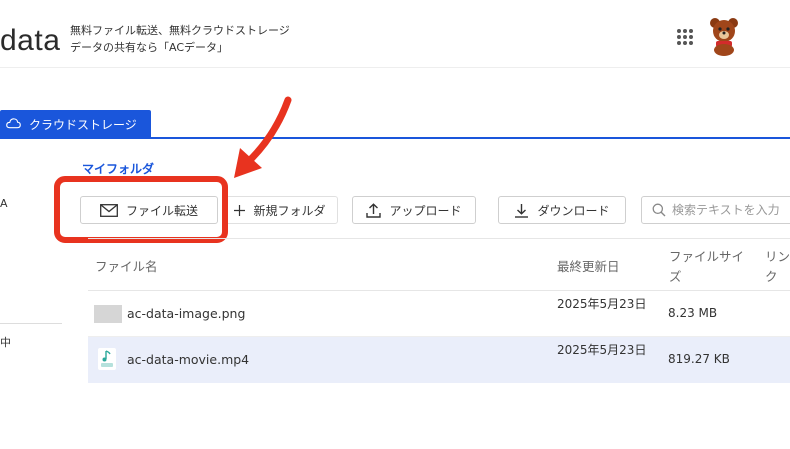 The image size is (790, 449). What do you see at coordinates (685, 37) in the screenshot?
I see `apps-grid-icon` at bounding box center [685, 37].